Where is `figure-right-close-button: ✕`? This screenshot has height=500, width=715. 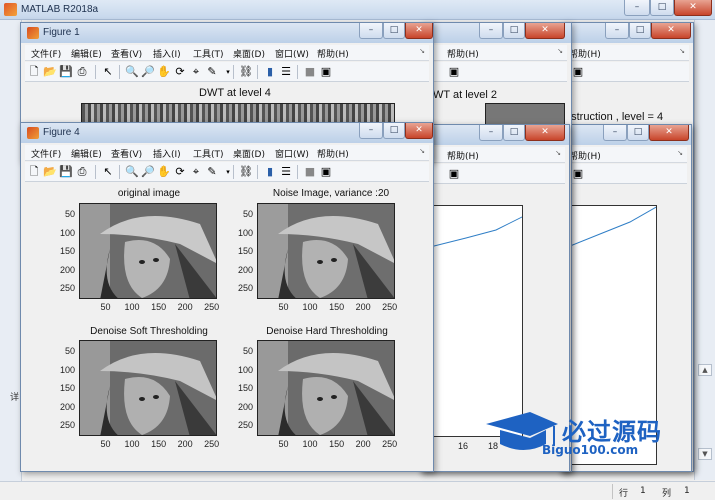
figure-right-close-button: ✕ is located at coordinates (671, 31).